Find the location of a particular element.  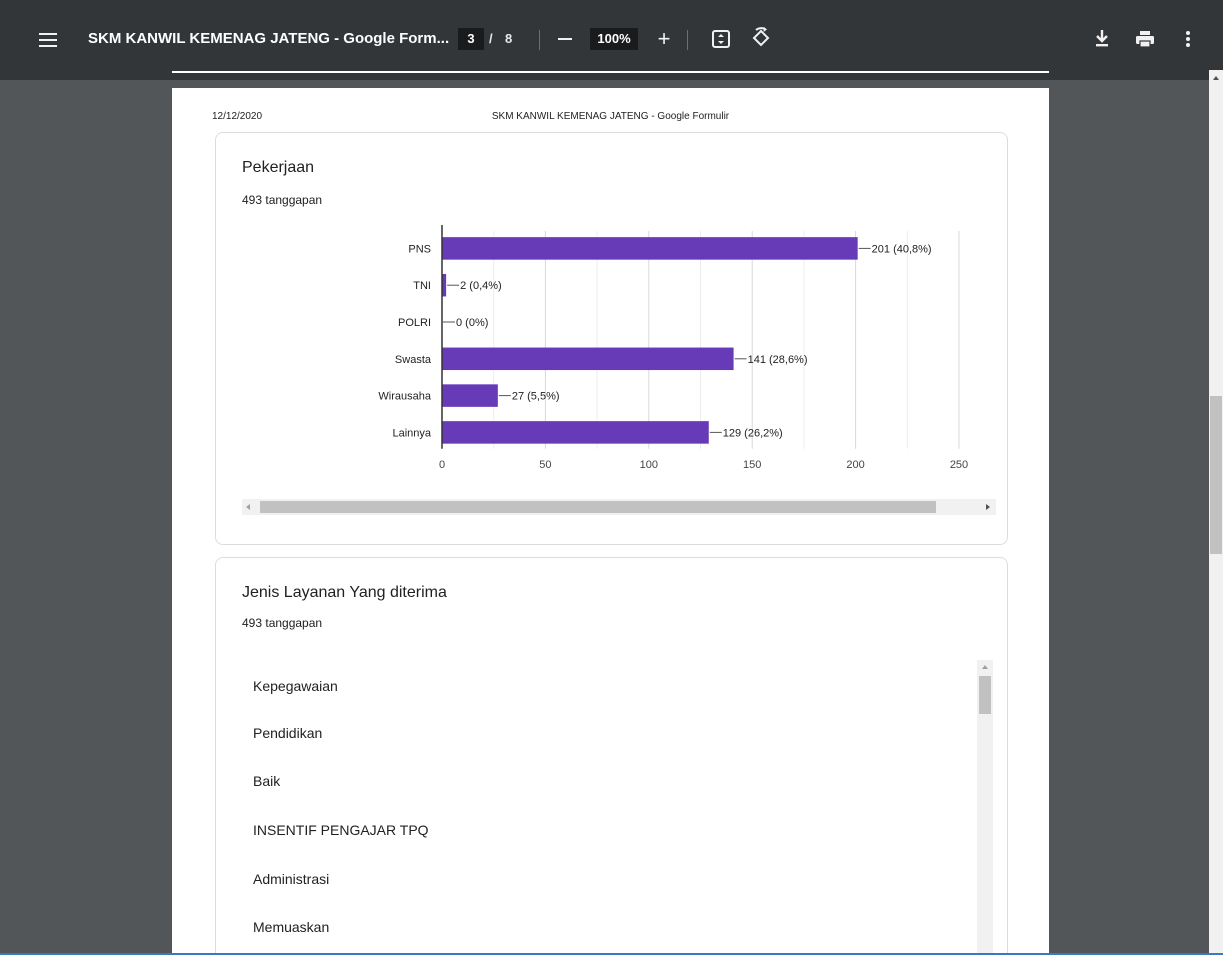

scroll-up-arrow-icon is located at coordinates (985, 667).